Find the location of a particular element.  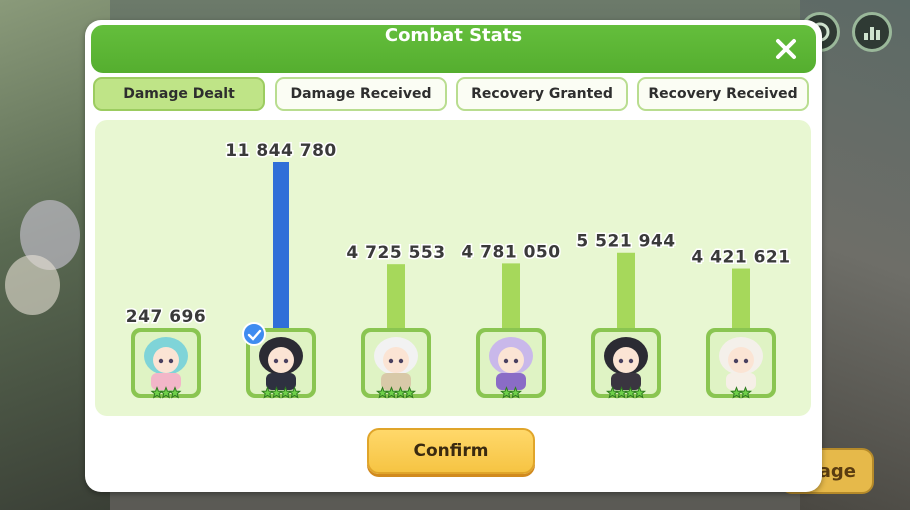

confirm-button: Confirm is located at coordinates (451, 451).